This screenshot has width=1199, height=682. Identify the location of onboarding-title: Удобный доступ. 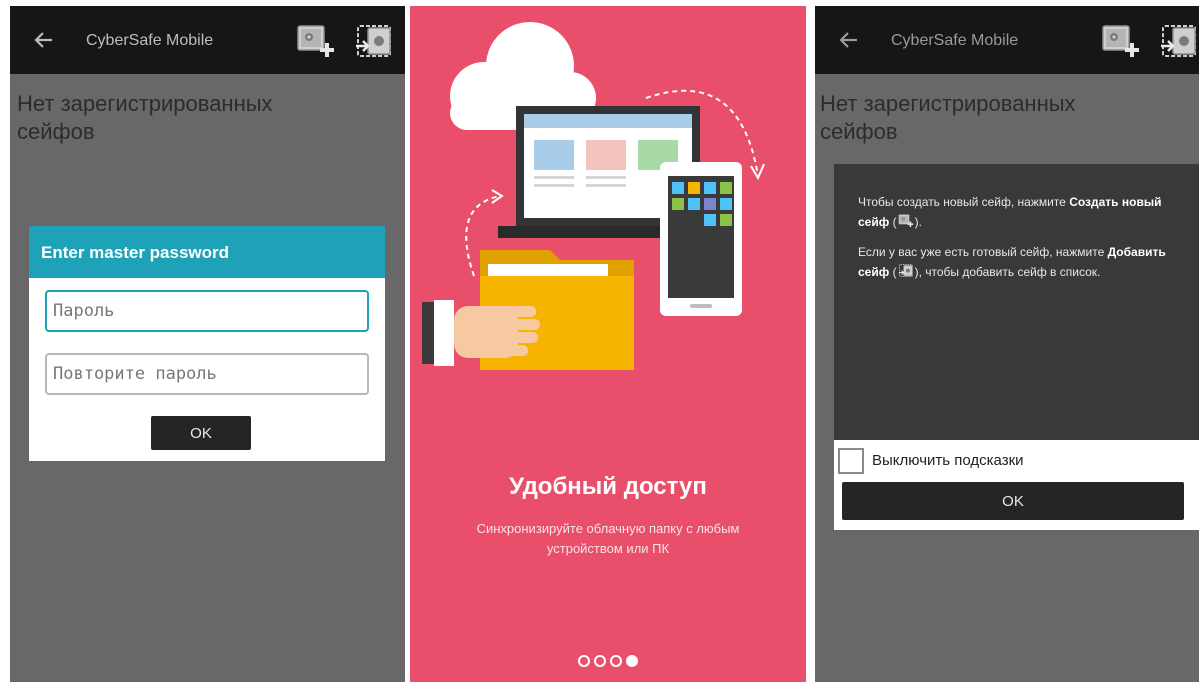
(608, 486).